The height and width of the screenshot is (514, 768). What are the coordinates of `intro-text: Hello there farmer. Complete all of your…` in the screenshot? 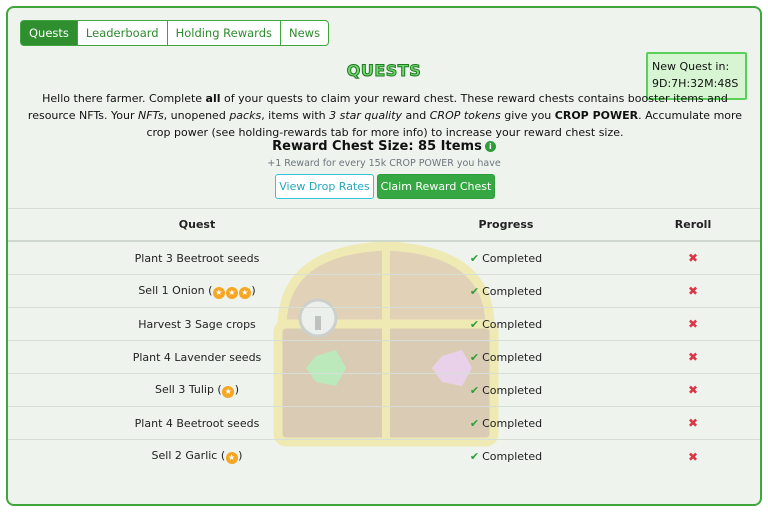 It's located at (385, 115).